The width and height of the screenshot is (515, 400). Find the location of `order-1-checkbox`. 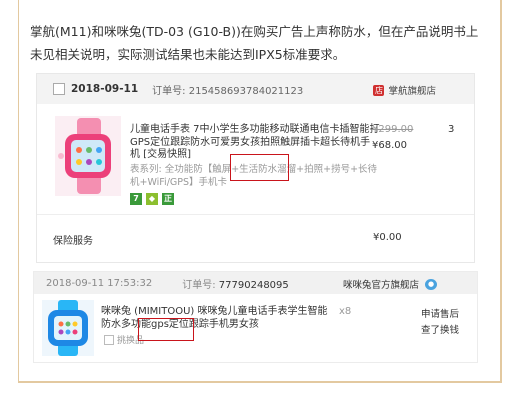

order-1-checkbox is located at coordinates (59, 89).